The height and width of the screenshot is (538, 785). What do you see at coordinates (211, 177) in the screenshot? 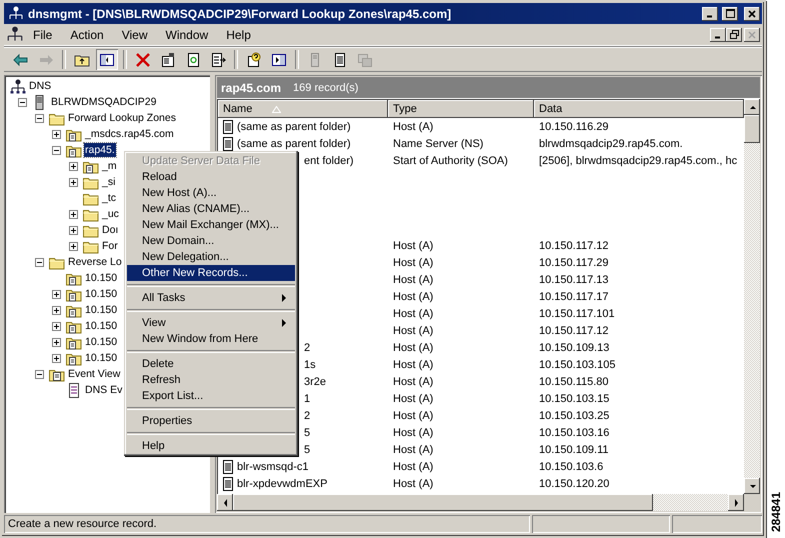
I see `menu-item: Reload` at bounding box center [211, 177].